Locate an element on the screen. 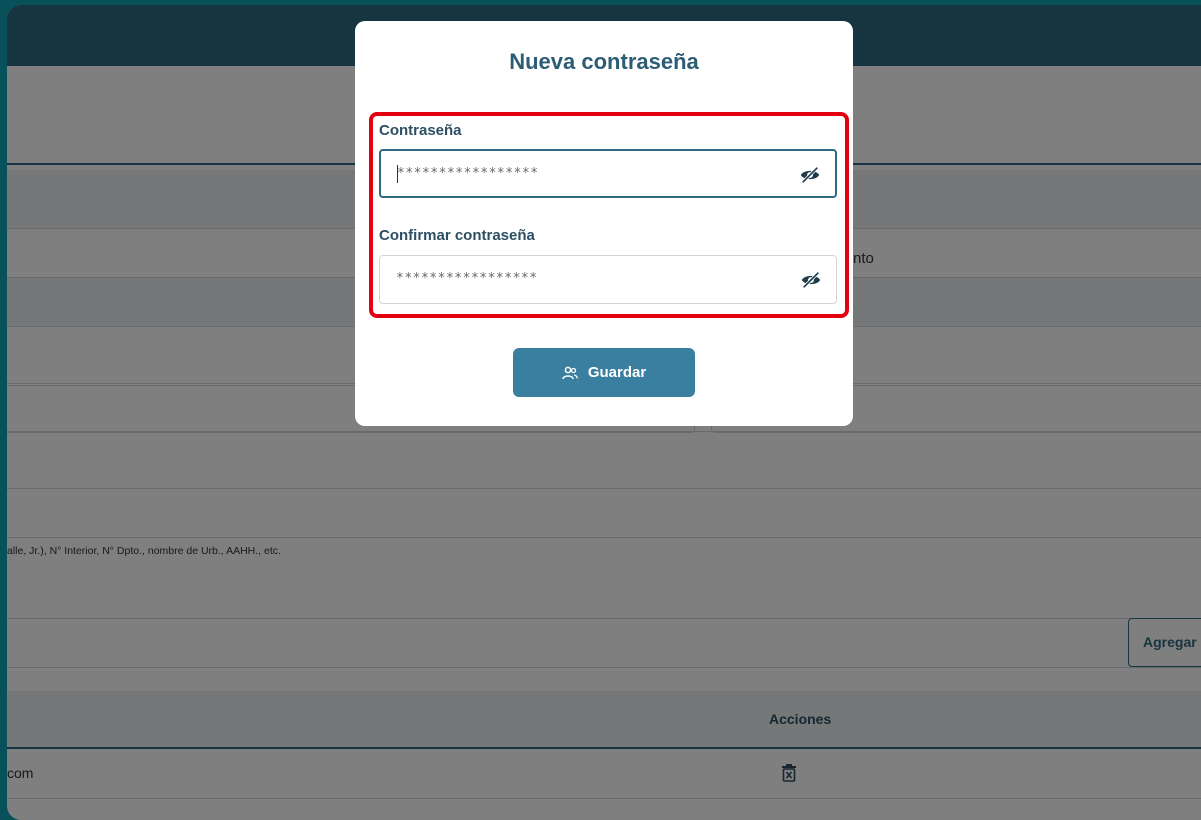  password-label: Contraseña is located at coordinates (420, 130).